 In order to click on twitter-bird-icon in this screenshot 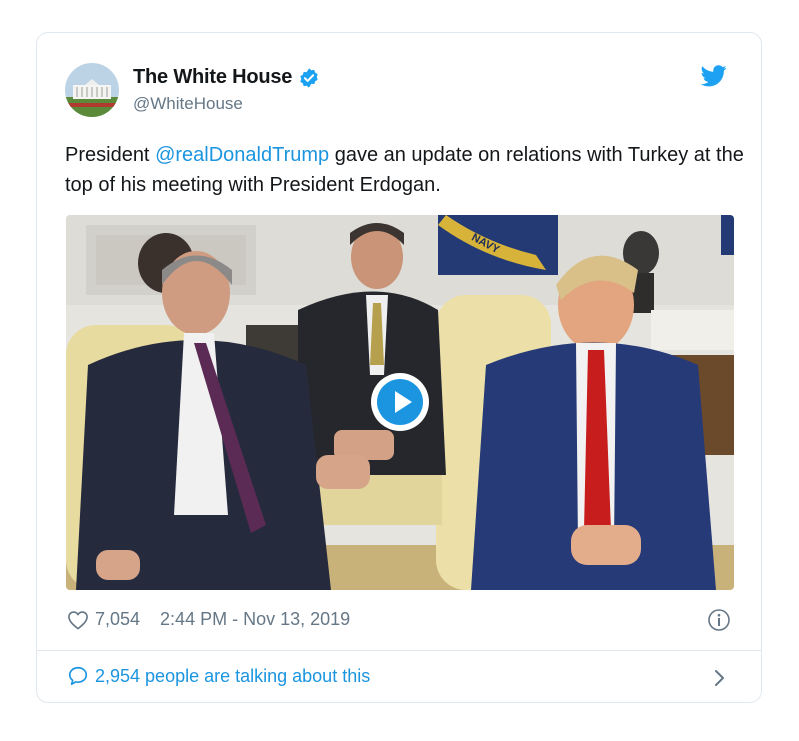, I will do `click(714, 76)`.